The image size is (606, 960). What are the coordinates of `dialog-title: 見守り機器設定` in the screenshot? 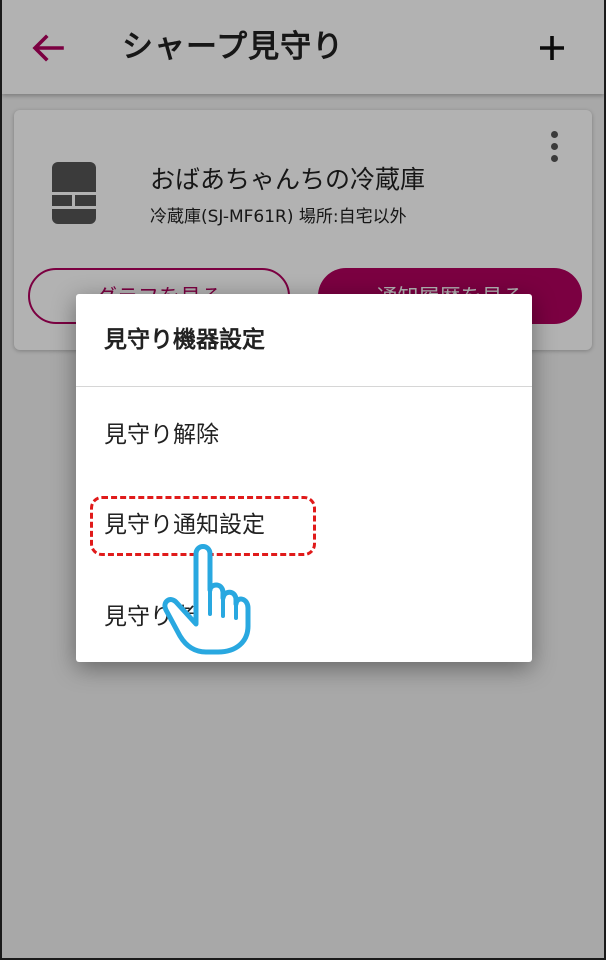 It's located at (184, 340).